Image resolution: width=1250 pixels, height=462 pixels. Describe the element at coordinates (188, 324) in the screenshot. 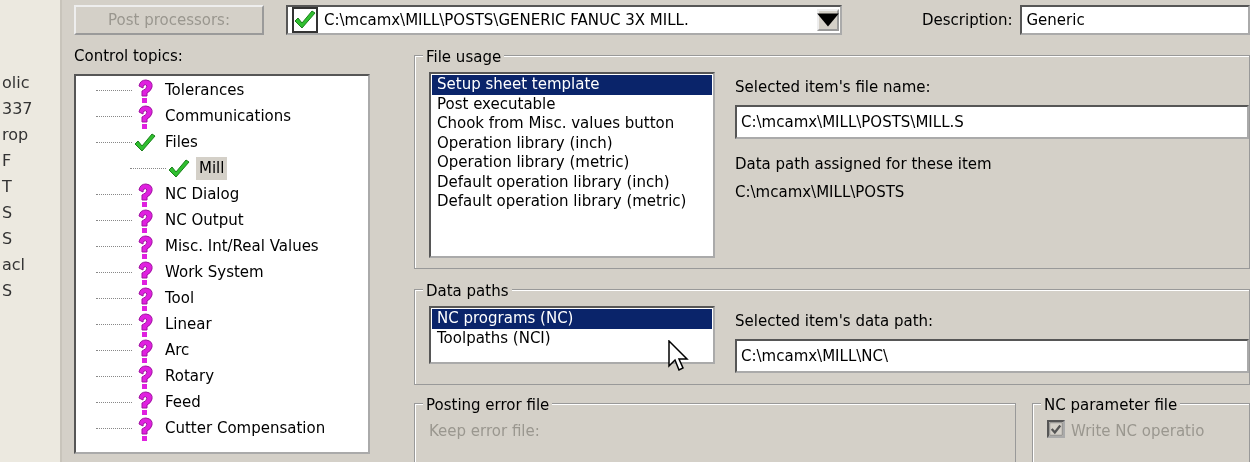

I see `tree-item: Linear` at that location.